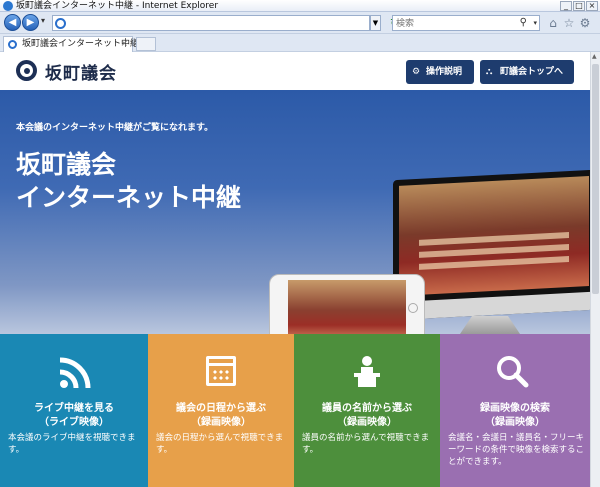 This screenshot has width=600, height=487. Describe the element at coordinates (12, 22) in the screenshot. I see `back-button: ◀` at that location.